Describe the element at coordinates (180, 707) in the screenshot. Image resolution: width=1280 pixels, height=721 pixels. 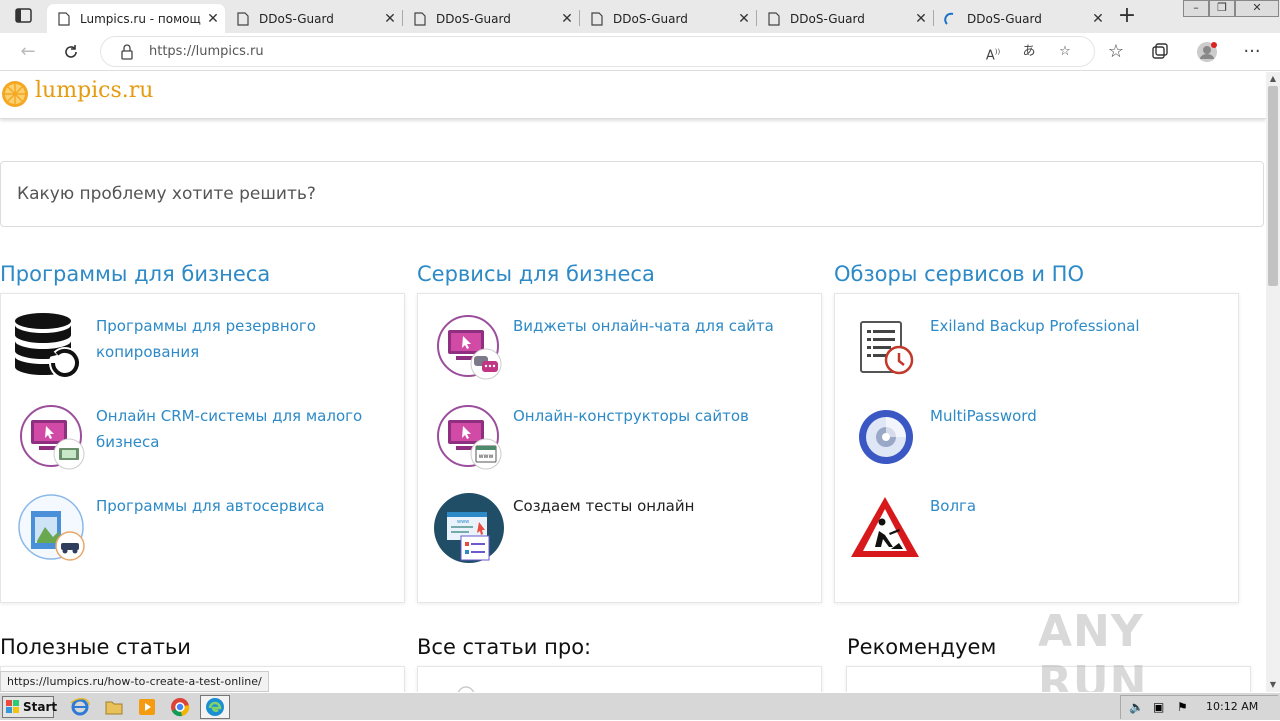
I see `chrome-icon` at that location.